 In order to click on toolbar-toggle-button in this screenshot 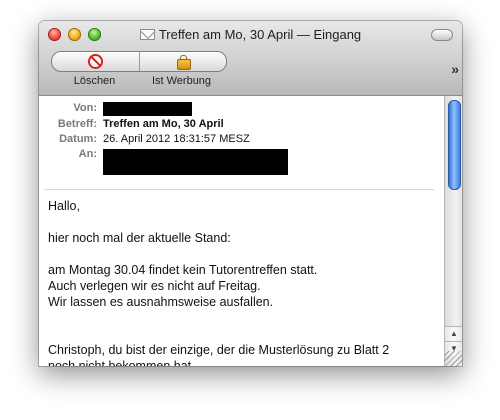, I will do `click(442, 35)`.